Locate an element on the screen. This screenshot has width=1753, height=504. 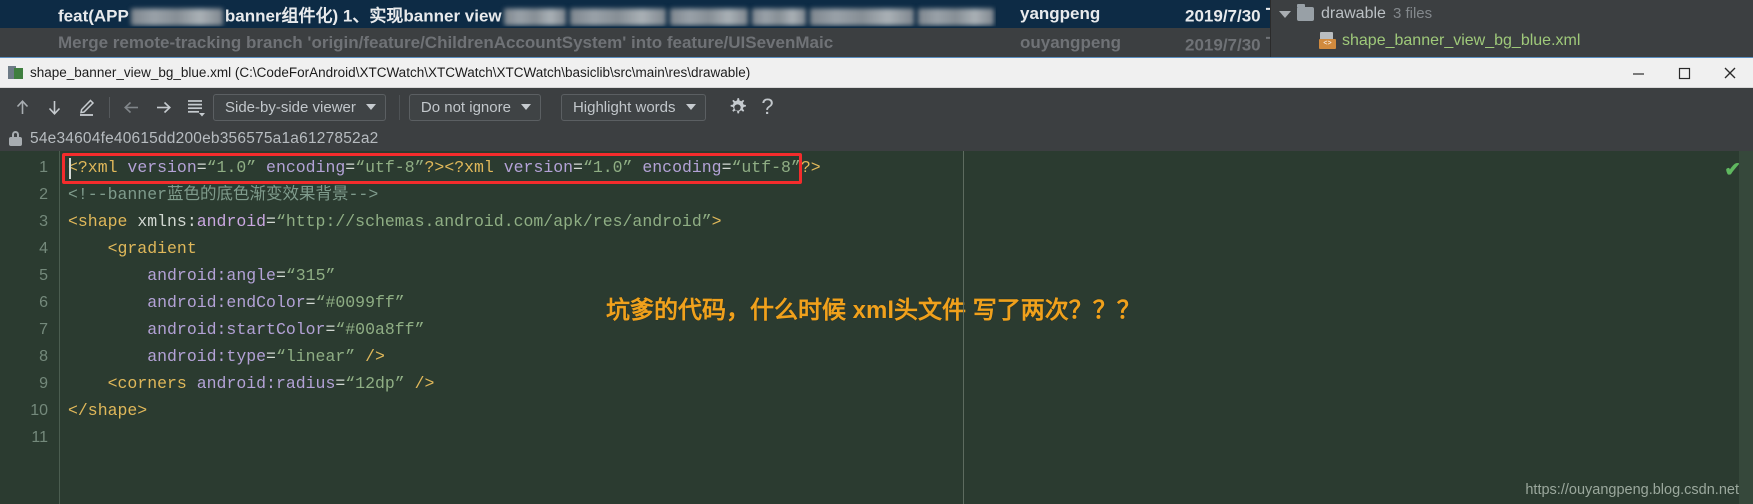
toolbar-divider is located at coordinates (109, 107).